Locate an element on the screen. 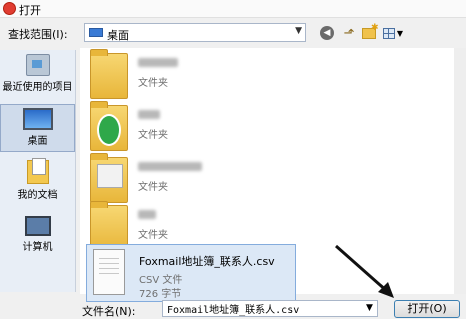 This screenshot has width=466, height=319. place-label: 计算机 is located at coordinates (37, 247).